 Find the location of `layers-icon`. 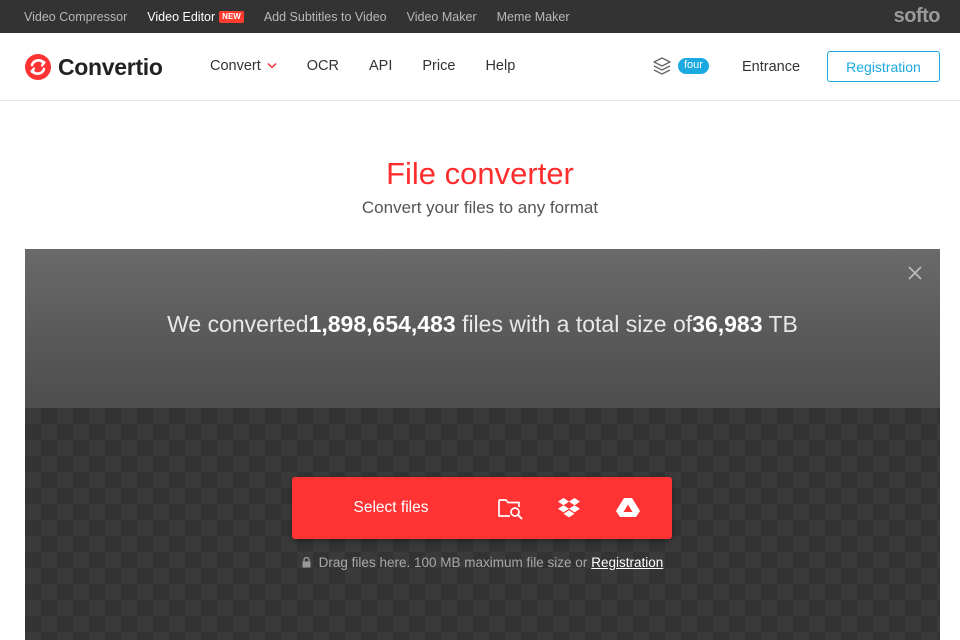

layers-icon is located at coordinates (662, 66).